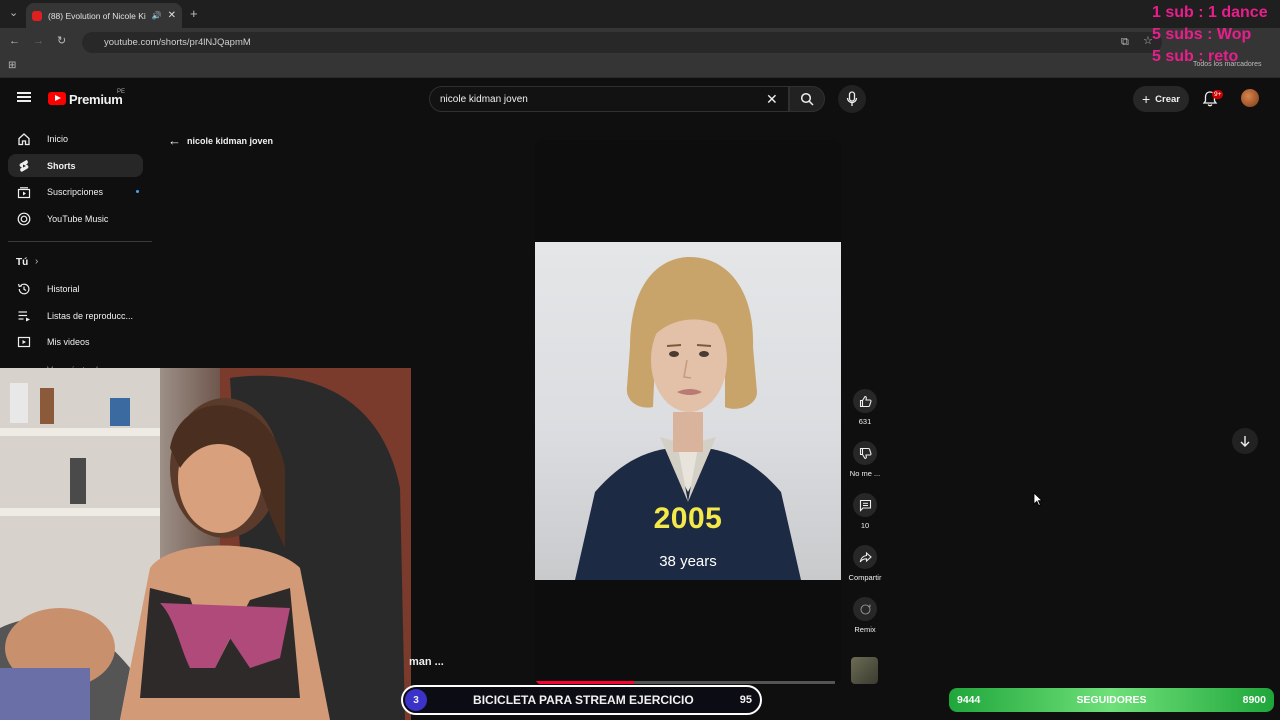  I want to click on apps-grid-icon: ⊞, so click(12, 66).